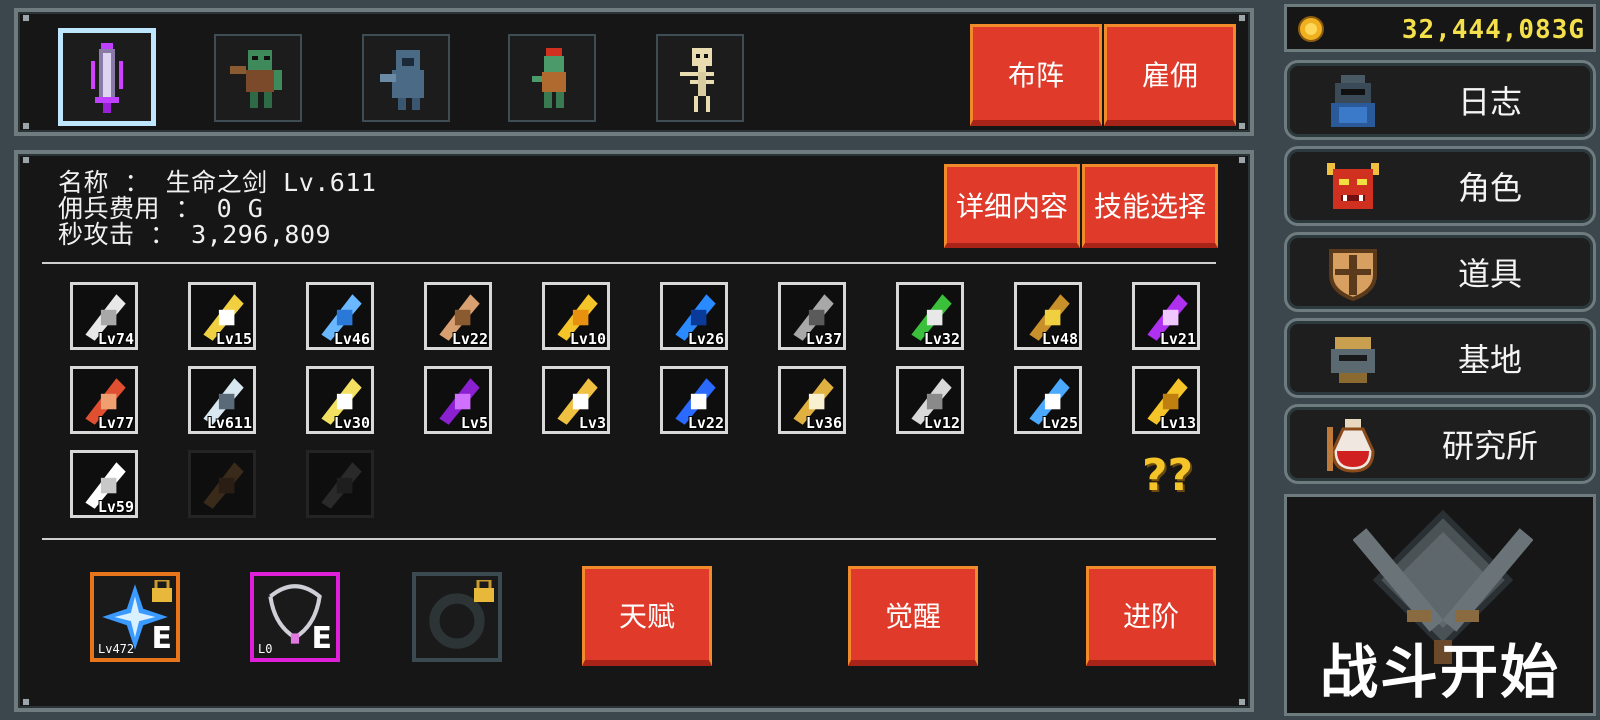 The height and width of the screenshot is (720, 1600). Describe the element at coordinates (647, 616) in the screenshot. I see `talent-button: 天赋` at that location.